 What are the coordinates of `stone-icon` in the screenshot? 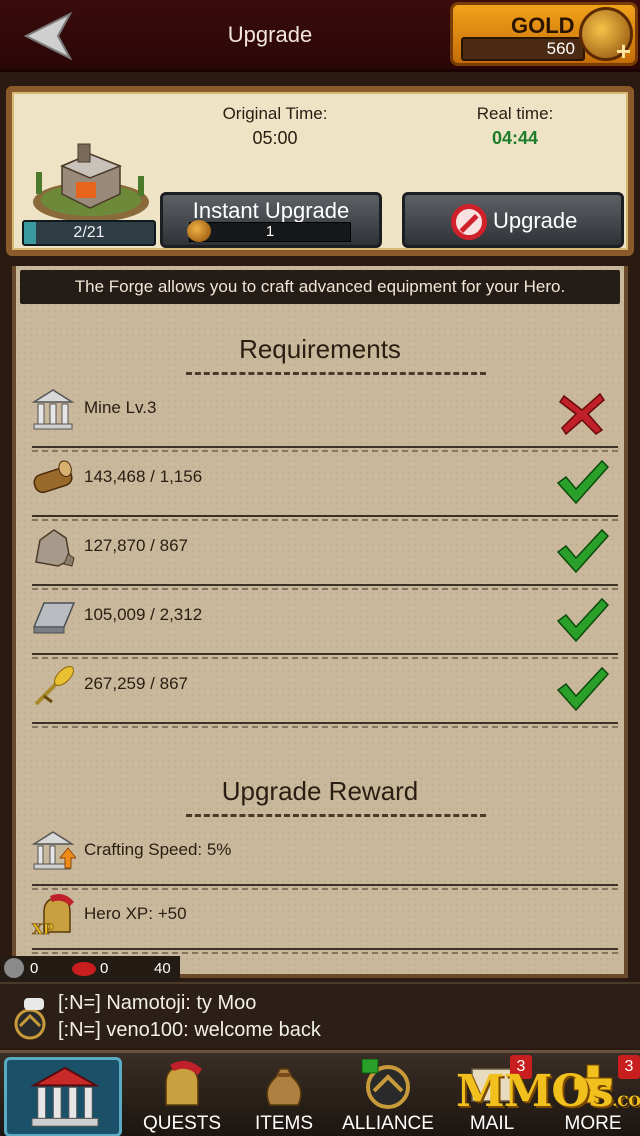 It's located at (55, 548).